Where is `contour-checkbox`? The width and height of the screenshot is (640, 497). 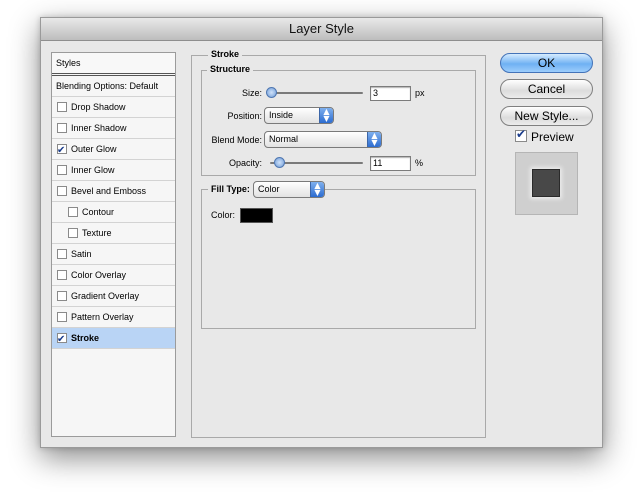 contour-checkbox is located at coordinates (73, 211).